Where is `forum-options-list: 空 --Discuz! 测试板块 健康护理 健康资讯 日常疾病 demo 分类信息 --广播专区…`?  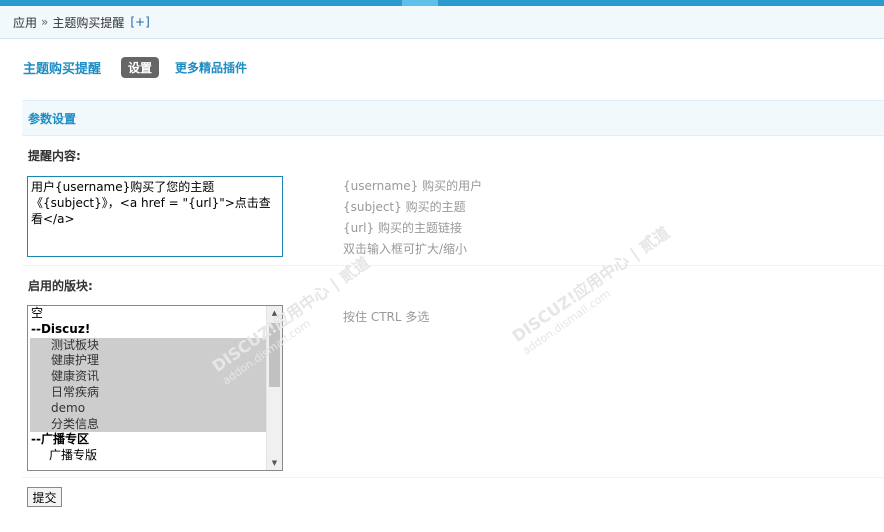
forum-options-list: 空 --Discuz! 测试板块 健康护理 健康资讯 日常疾病 demo 分类信息 --广播专区… is located at coordinates (147, 385).